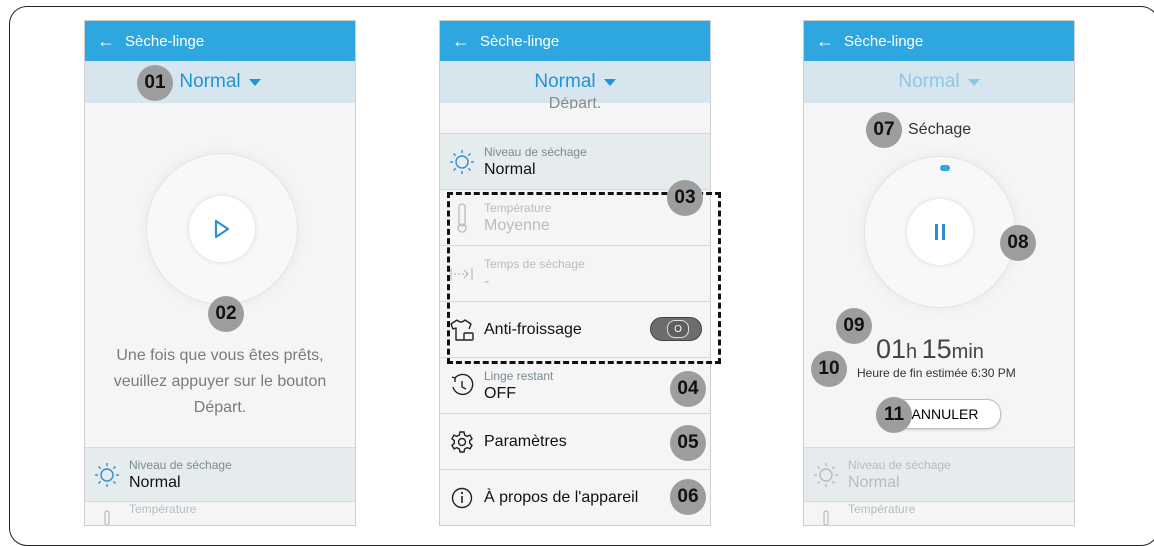  Describe the element at coordinates (688, 389) in the screenshot. I see `callout-badge: 04` at that location.